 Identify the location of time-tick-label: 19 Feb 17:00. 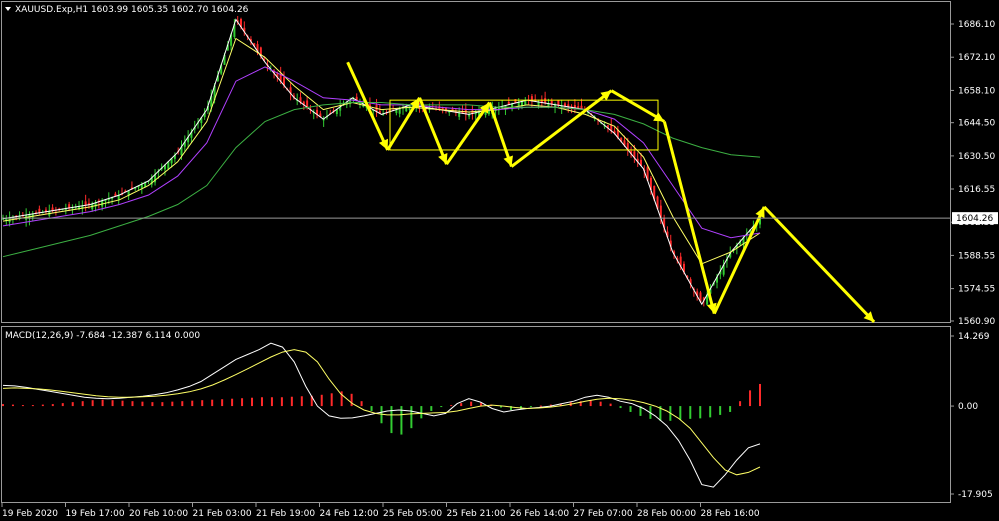
(95, 514).